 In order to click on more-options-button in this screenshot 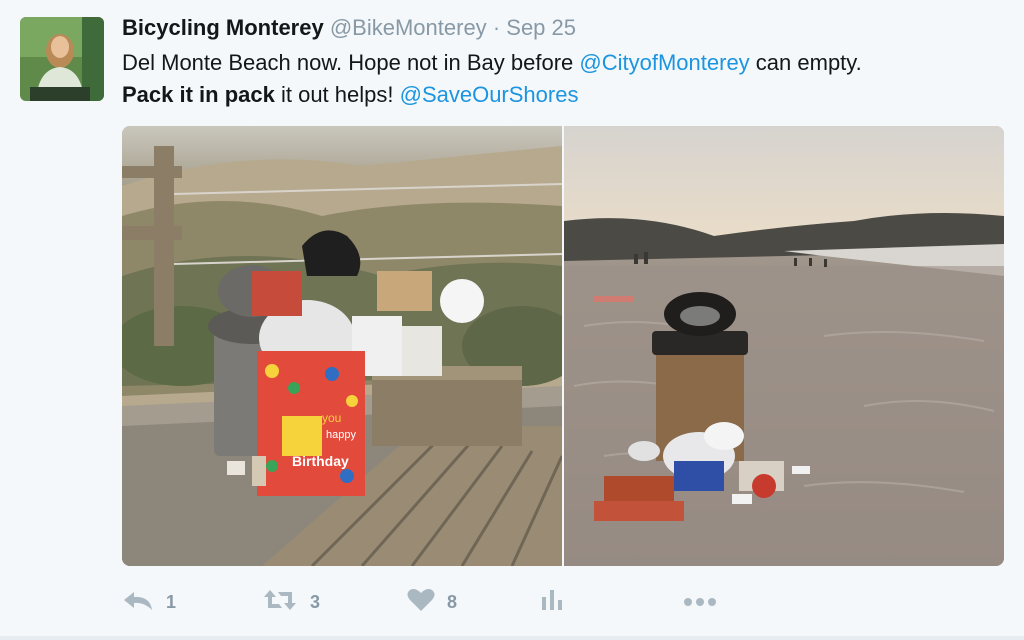, I will do `click(700, 602)`.